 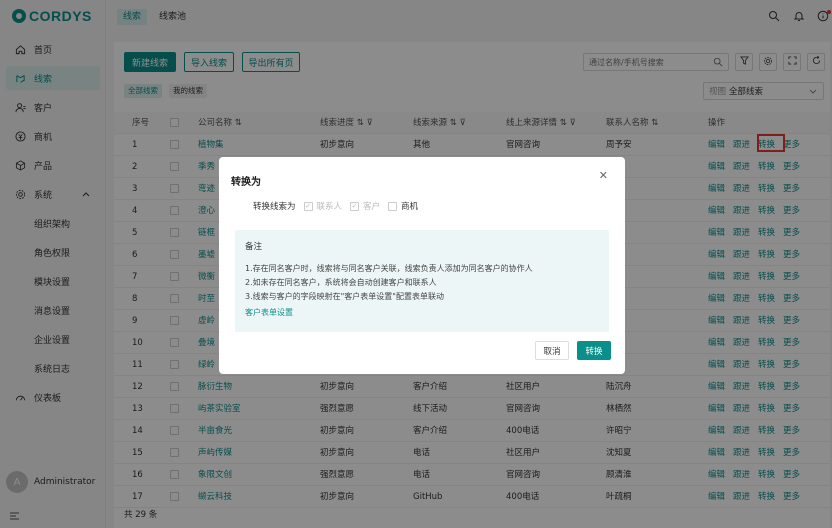 I want to click on option-opportunity: 商机, so click(x=403, y=206).